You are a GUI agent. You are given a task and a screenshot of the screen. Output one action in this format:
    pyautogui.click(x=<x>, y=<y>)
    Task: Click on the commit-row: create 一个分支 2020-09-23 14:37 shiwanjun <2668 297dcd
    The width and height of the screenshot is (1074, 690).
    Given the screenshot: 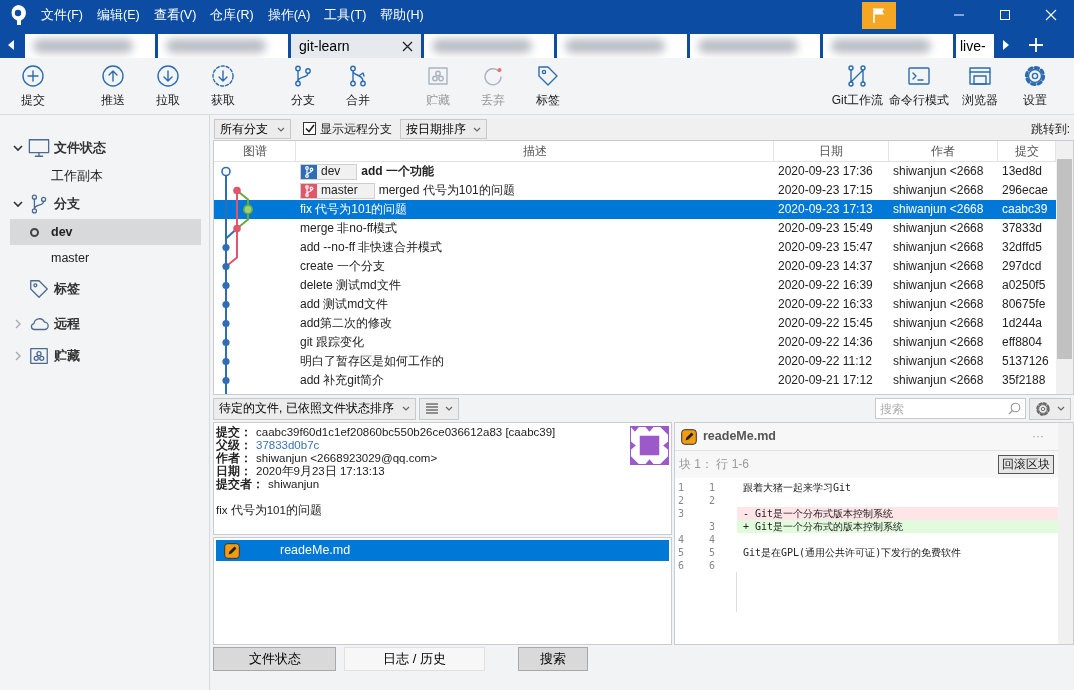 What is the action you would take?
    pyautogui.click(x=635, y=266)
    